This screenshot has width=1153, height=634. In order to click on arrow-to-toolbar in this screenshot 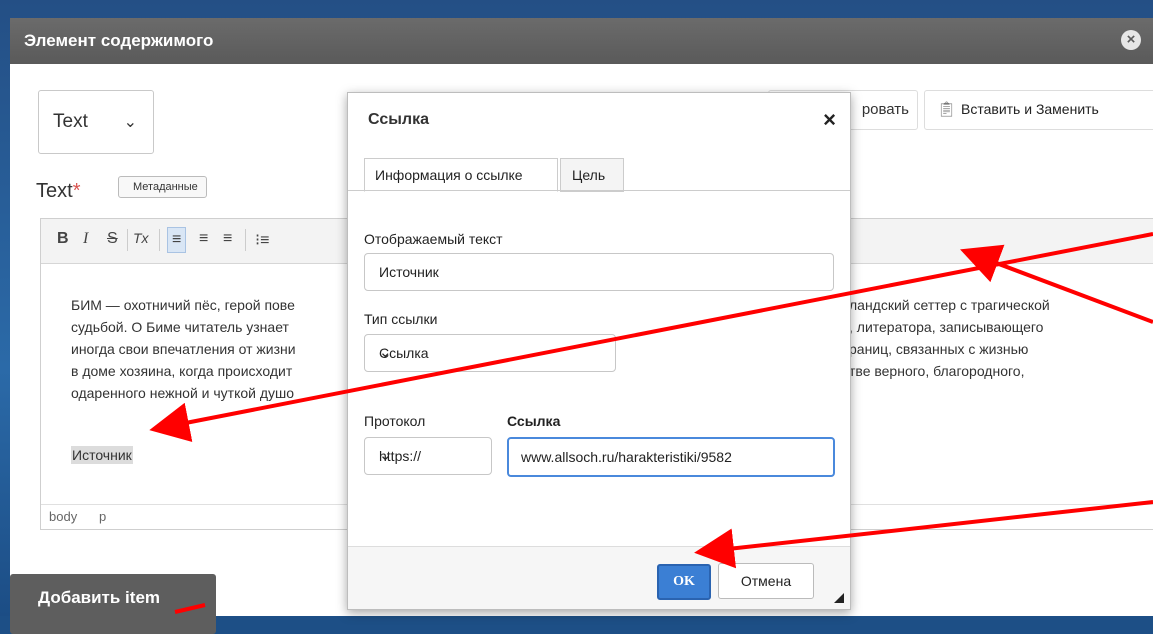, I will do `click(1056, 284)`.